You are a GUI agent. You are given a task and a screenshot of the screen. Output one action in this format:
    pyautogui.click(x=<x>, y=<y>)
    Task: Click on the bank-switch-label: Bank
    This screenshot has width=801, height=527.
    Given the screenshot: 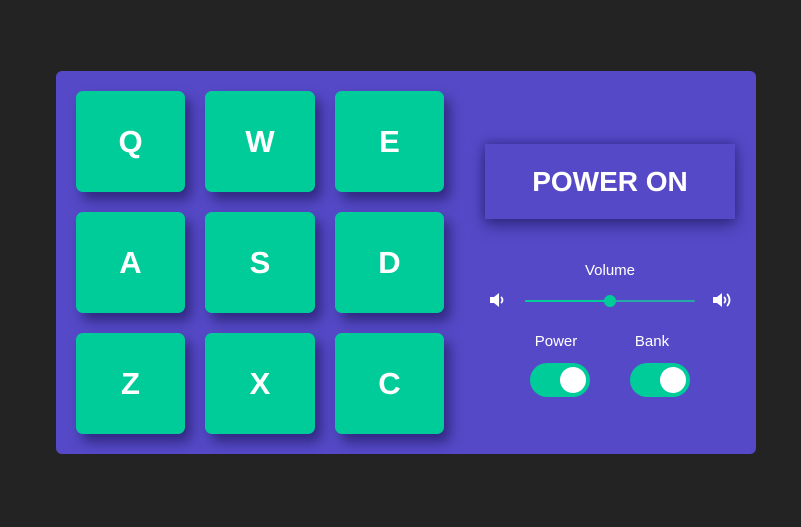 What is the action you would take?
    pyautogui.click(x=652, y=341)
    